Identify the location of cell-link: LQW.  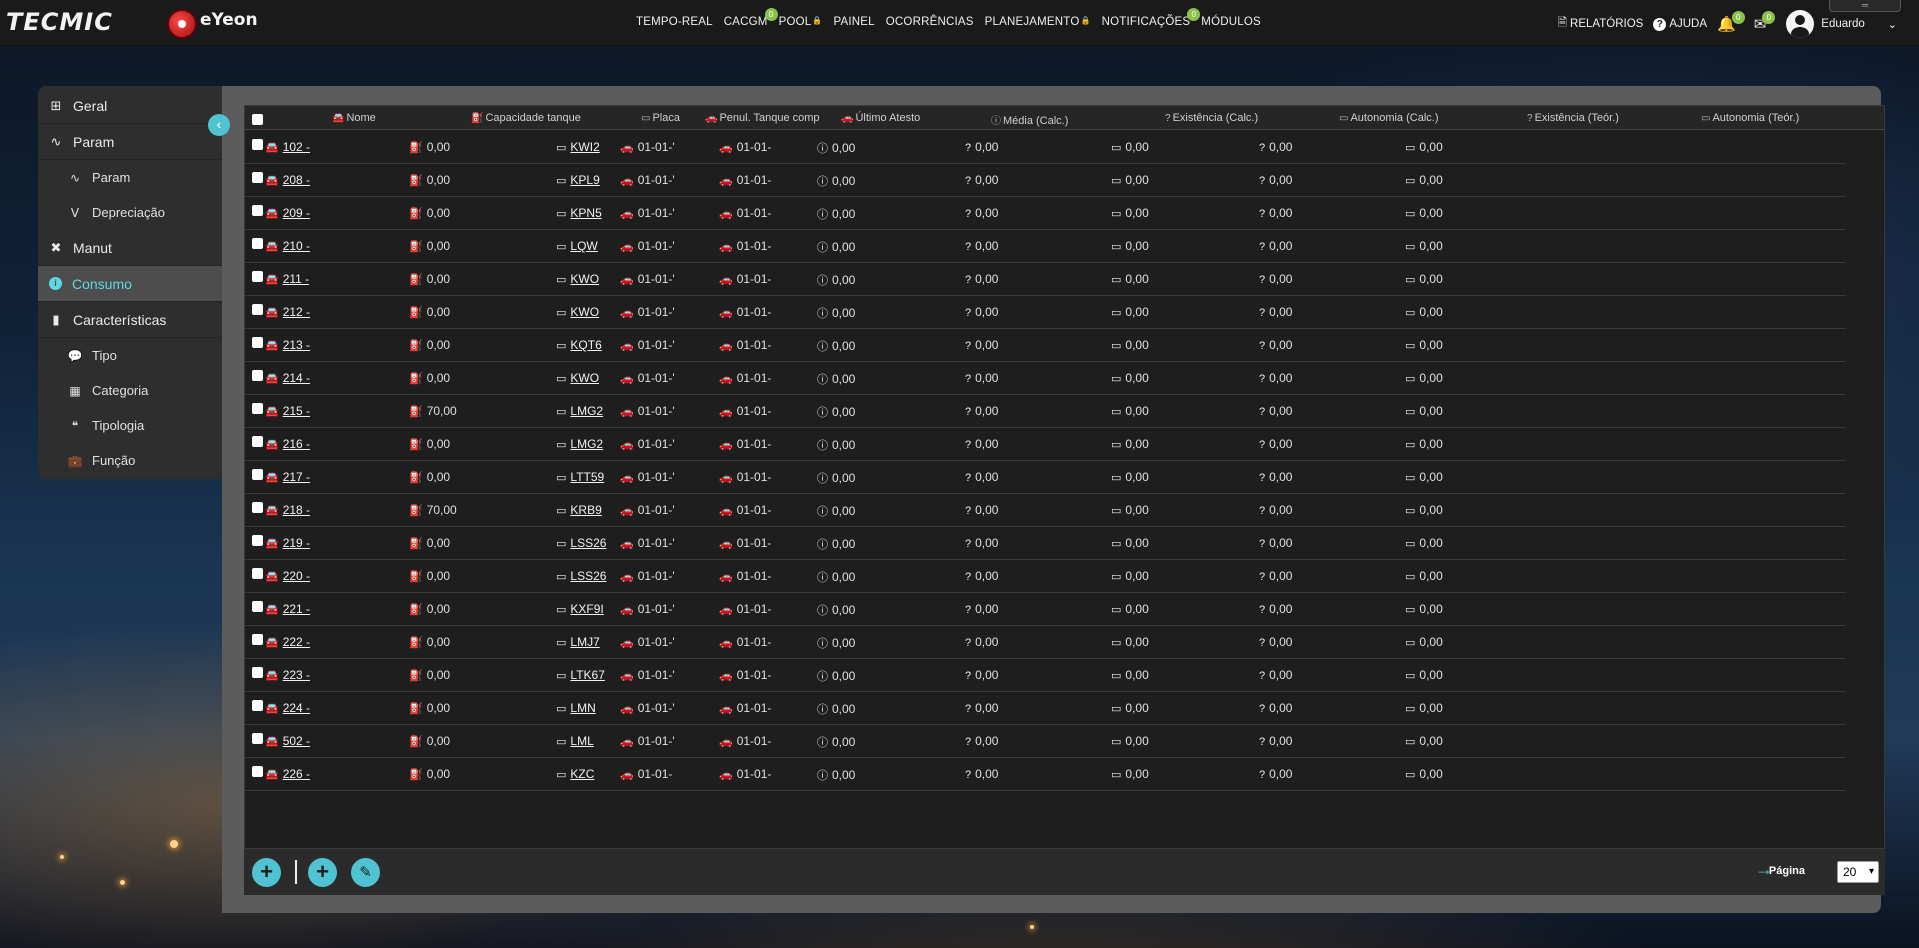
(583, 246).